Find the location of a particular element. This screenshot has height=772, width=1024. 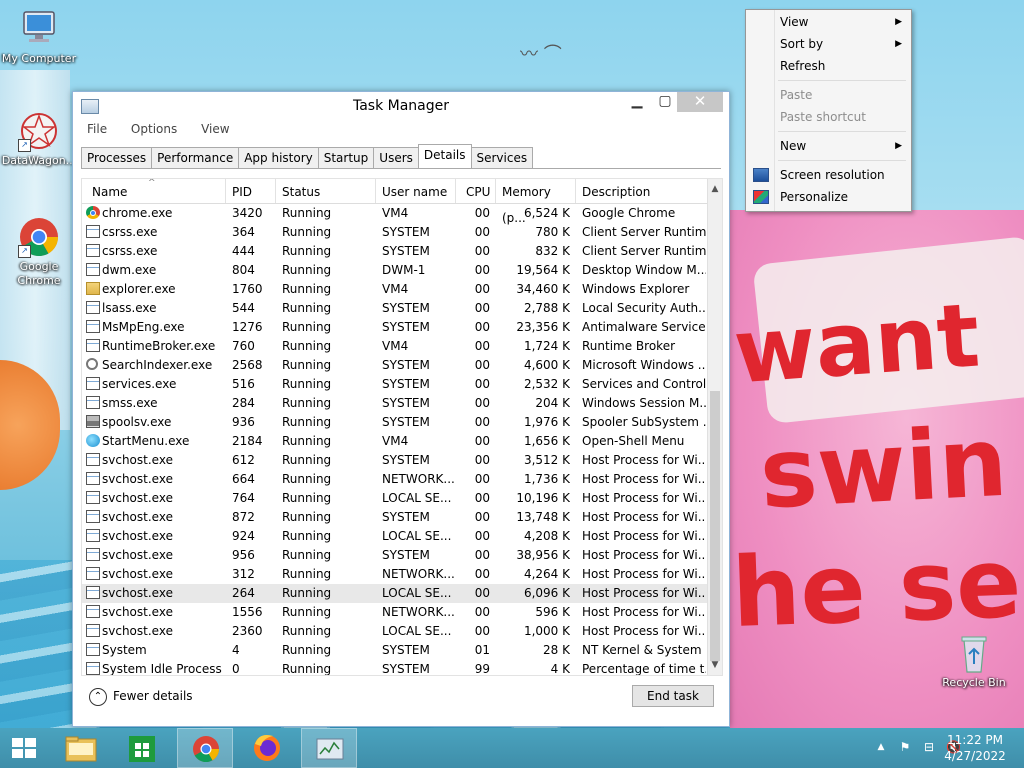

desktop-icon-recycle-bin: Recycle Bin is located at coordinates (974, 661).